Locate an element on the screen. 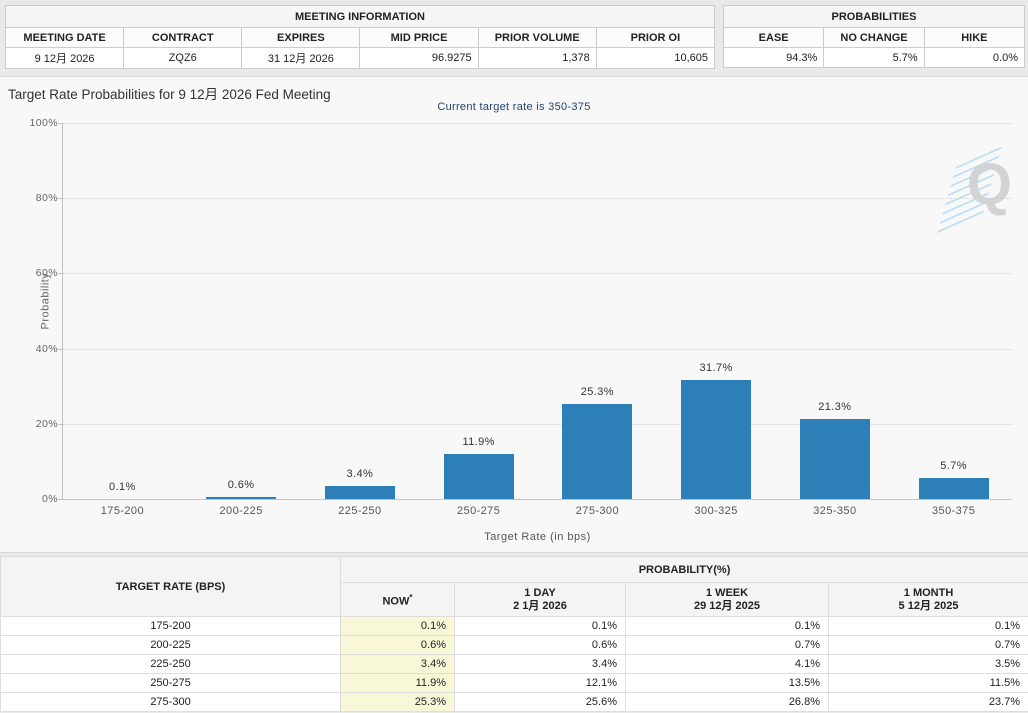 This screenshot has width=1028, height=713. meeting-info-column-header: EXPIRES is located at coordinates (301, 37).